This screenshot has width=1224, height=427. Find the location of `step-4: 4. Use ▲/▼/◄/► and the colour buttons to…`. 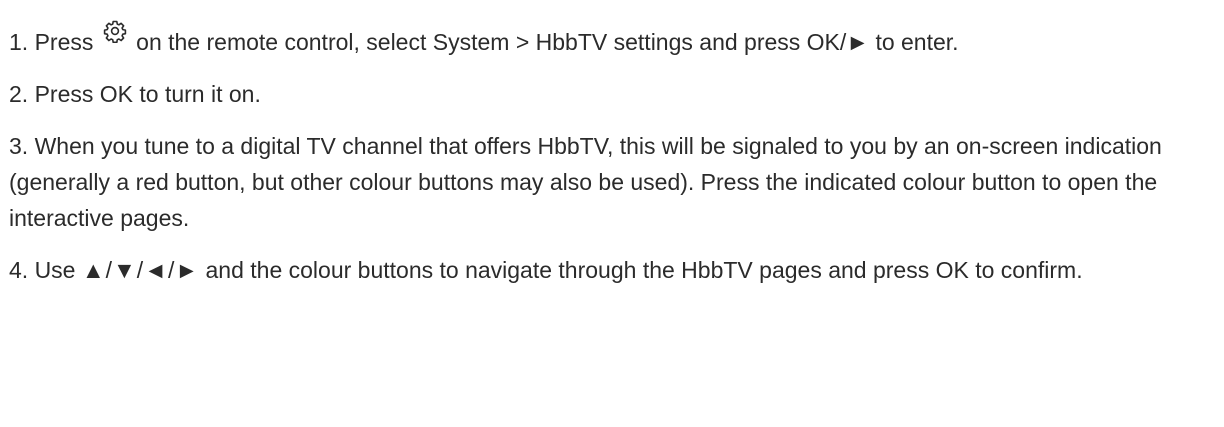

step-4: 4. Use ▲/▼/◄/► and the colour buttons to… is located at coordinates (609, 270).